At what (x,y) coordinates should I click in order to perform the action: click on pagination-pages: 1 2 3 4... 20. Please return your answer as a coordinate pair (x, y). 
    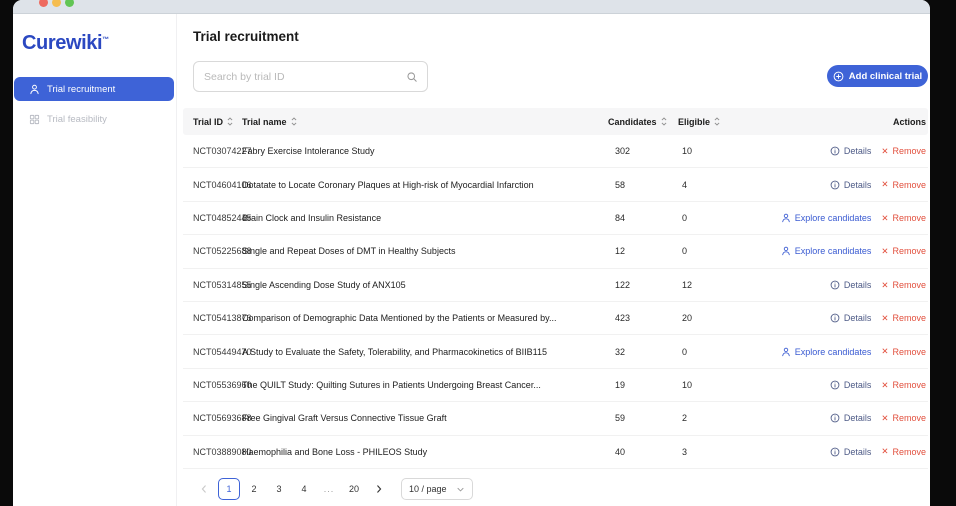
    Looking at the image, I should click on (291, 489).